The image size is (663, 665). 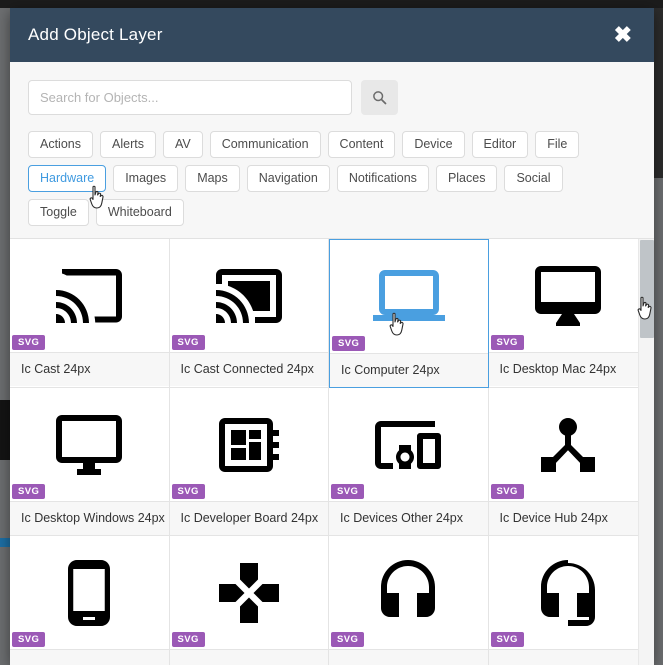 I want to click on grid-scrollbar-thumb, so click(x=647, y=289).